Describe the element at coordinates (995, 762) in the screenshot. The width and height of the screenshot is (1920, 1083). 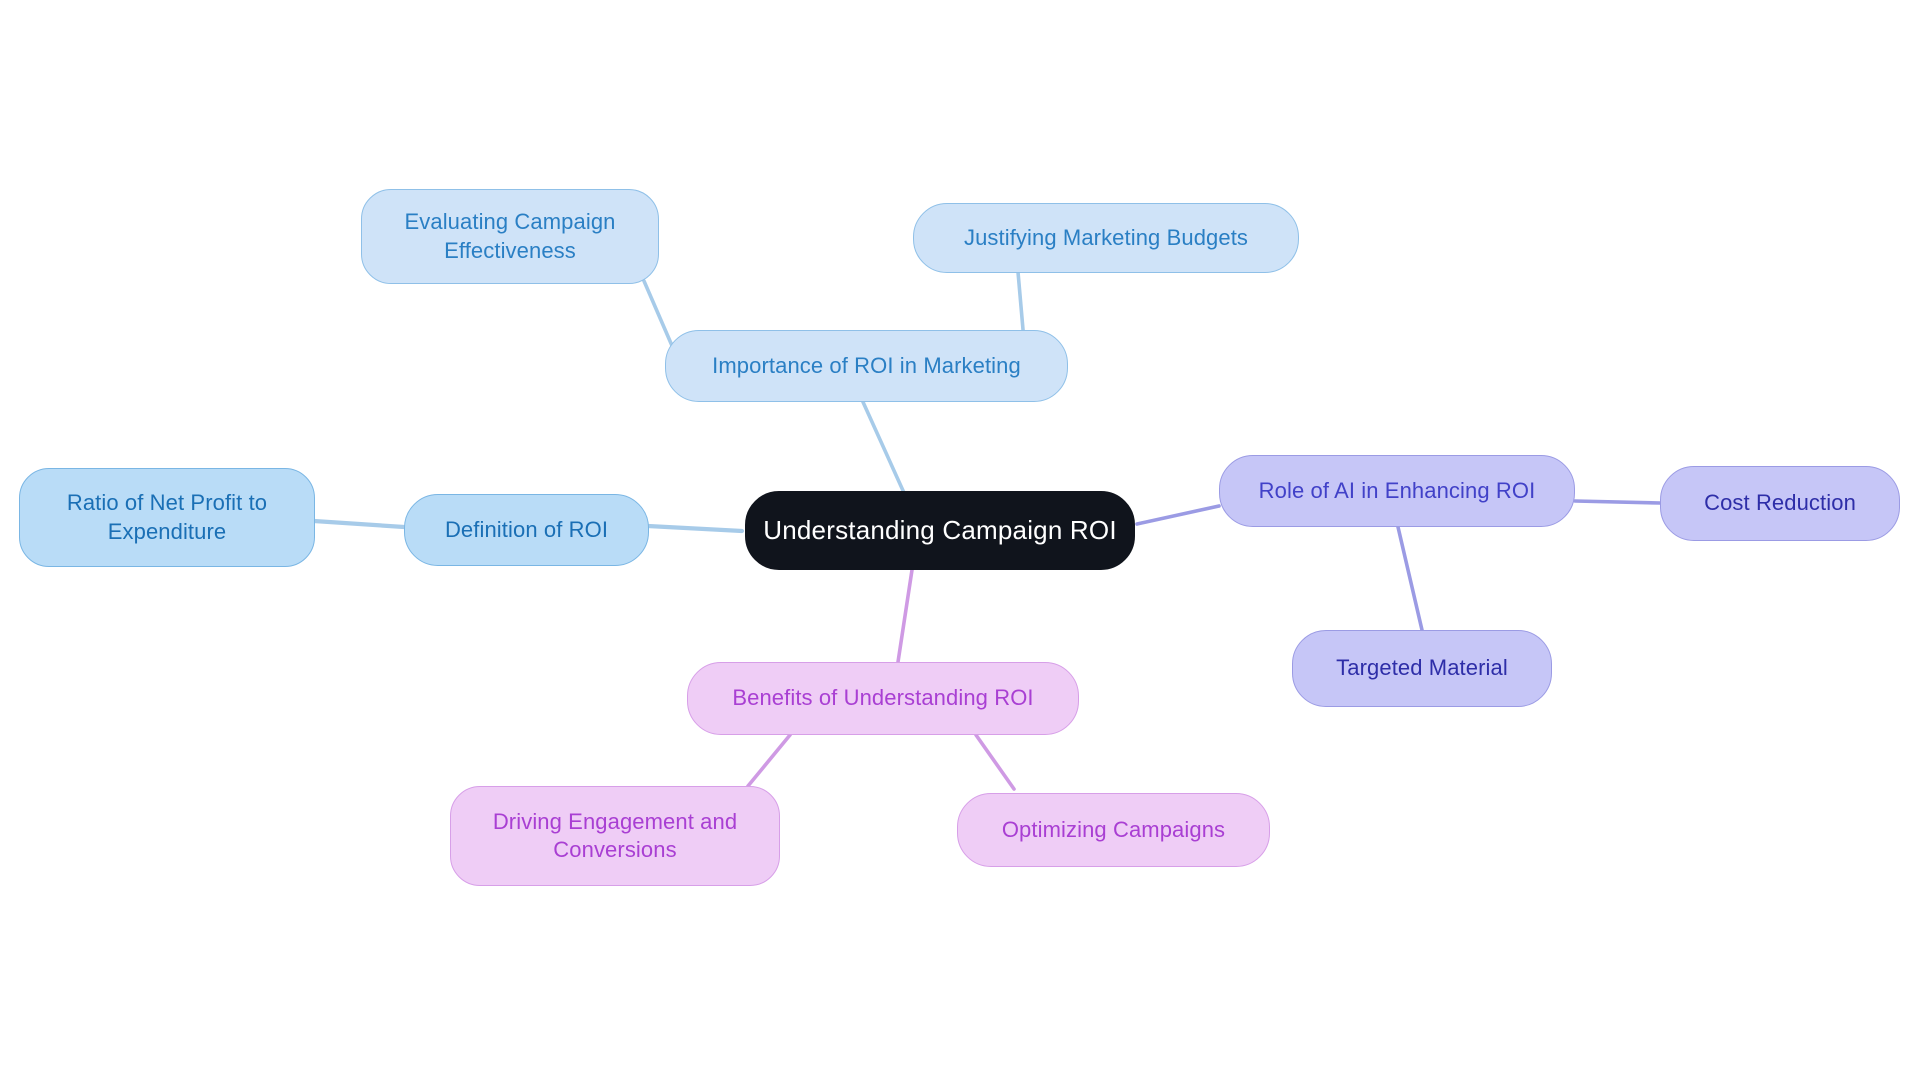
I see `edge-benefits-to-optimizing` at that location.